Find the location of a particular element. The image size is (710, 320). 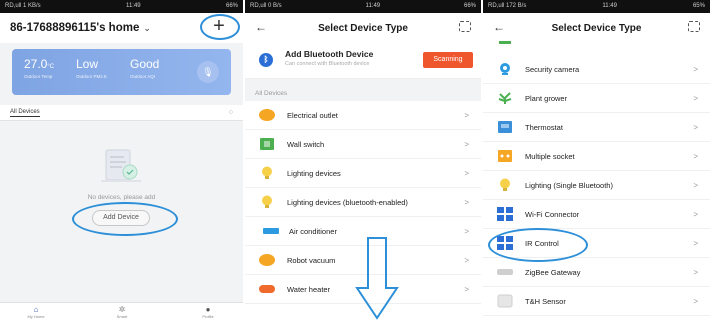

nav-smart: ✲ Smart is located at coordinates (122, 312).